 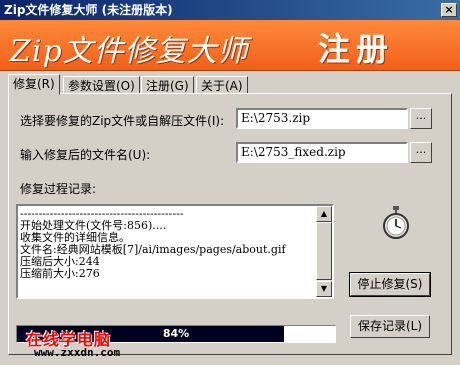 What do you see at coordinates (77, 352) in the screenshot?
I see `watermark-url: www.zxxdn.com` at bounding box center [77, 352].